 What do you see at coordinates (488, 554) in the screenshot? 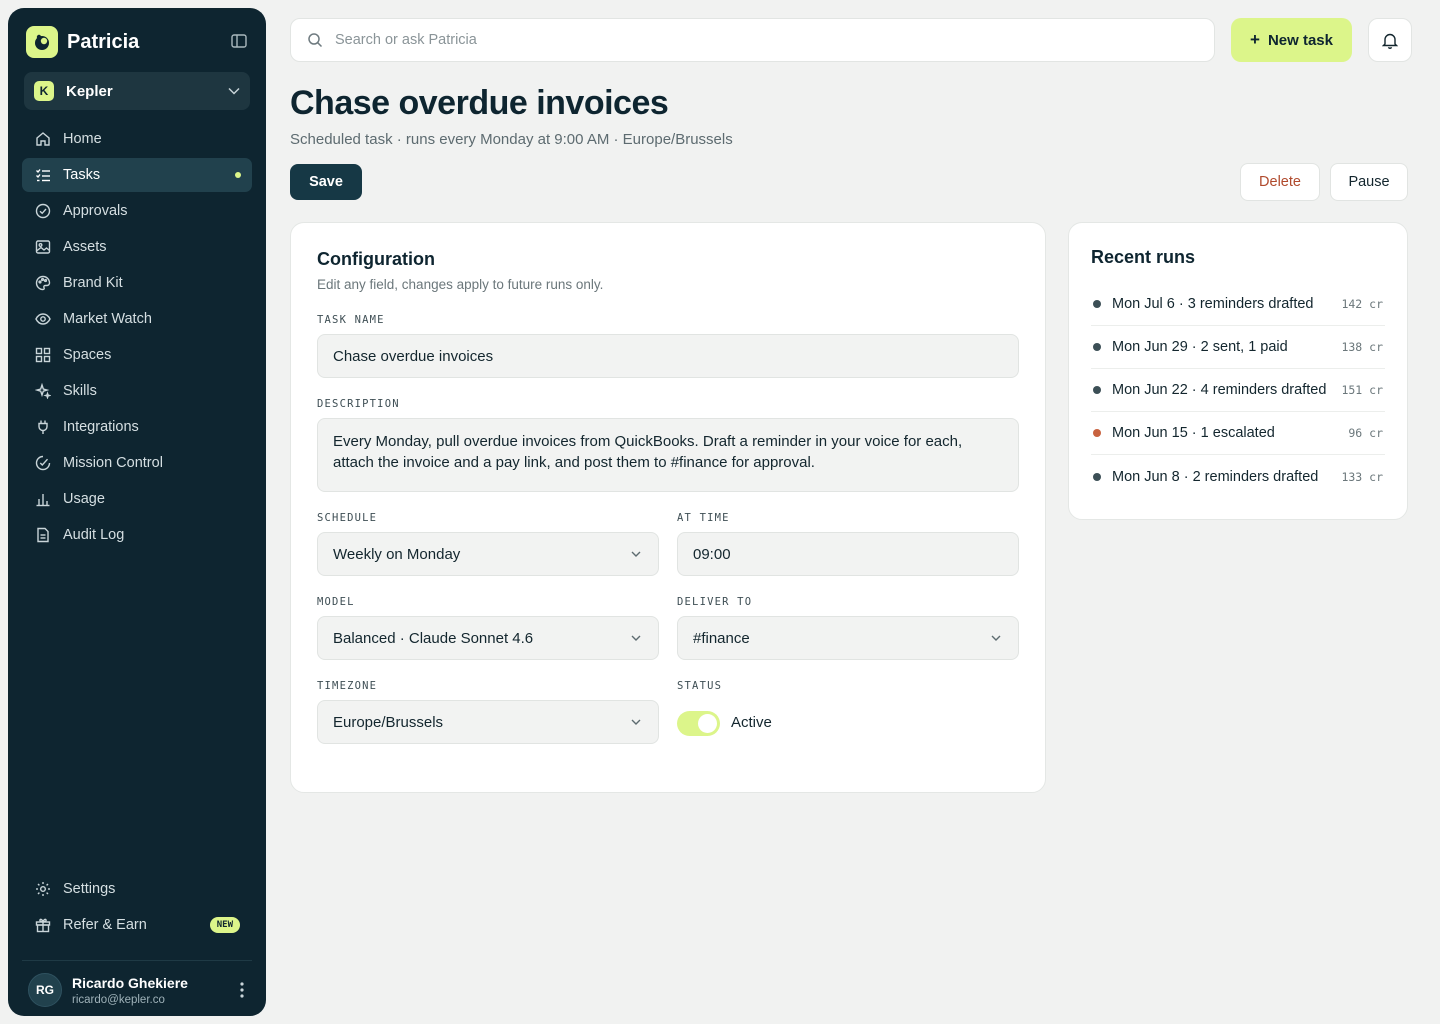
I see `schedule-select: Weekly on Monday` at bounding box center [488, 554].